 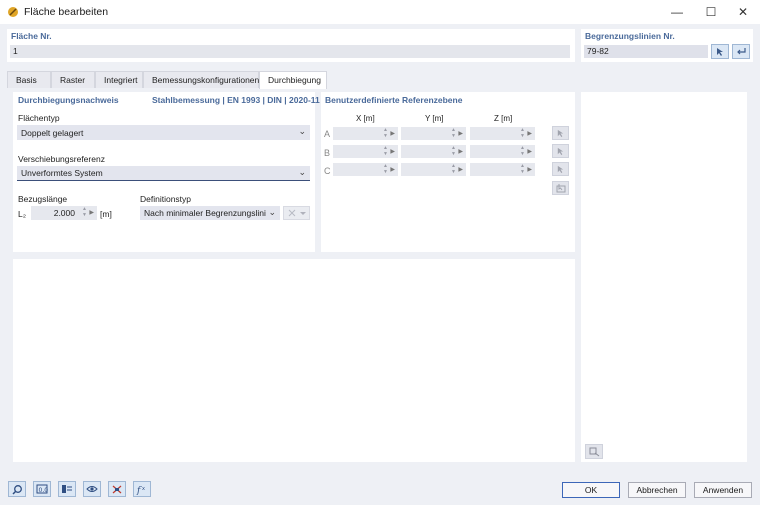 What do you see at coordinates (434, 118) in the screenshot?
I see `col-header-y: Y [m]` at bounding box center [434, 118].